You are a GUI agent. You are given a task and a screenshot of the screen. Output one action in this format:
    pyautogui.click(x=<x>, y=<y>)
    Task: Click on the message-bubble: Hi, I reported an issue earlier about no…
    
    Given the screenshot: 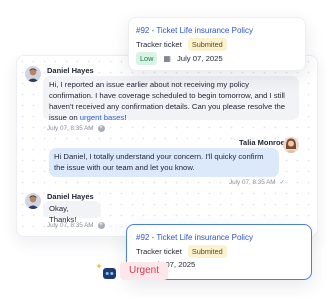 What is the action you would take?
    pyautogui.click(x=171, y=99)
    